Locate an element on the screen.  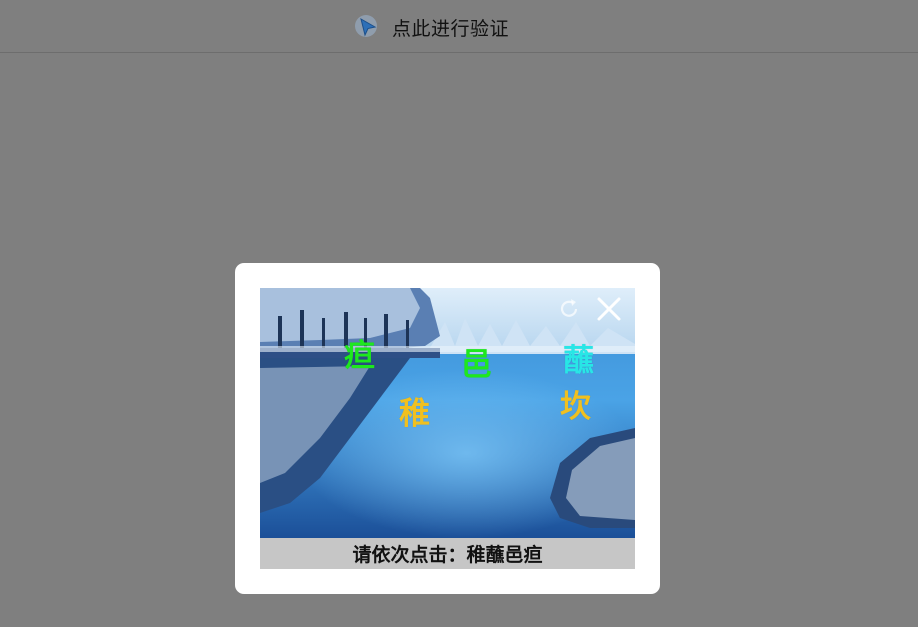
refresh-icon is located at coordinates (569, 309).